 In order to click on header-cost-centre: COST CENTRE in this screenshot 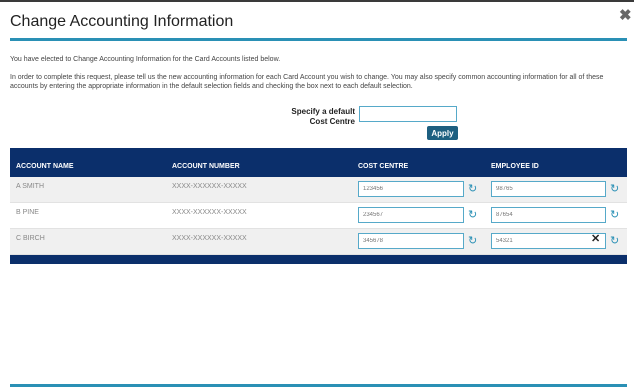, I will do `click(383, 166)`.